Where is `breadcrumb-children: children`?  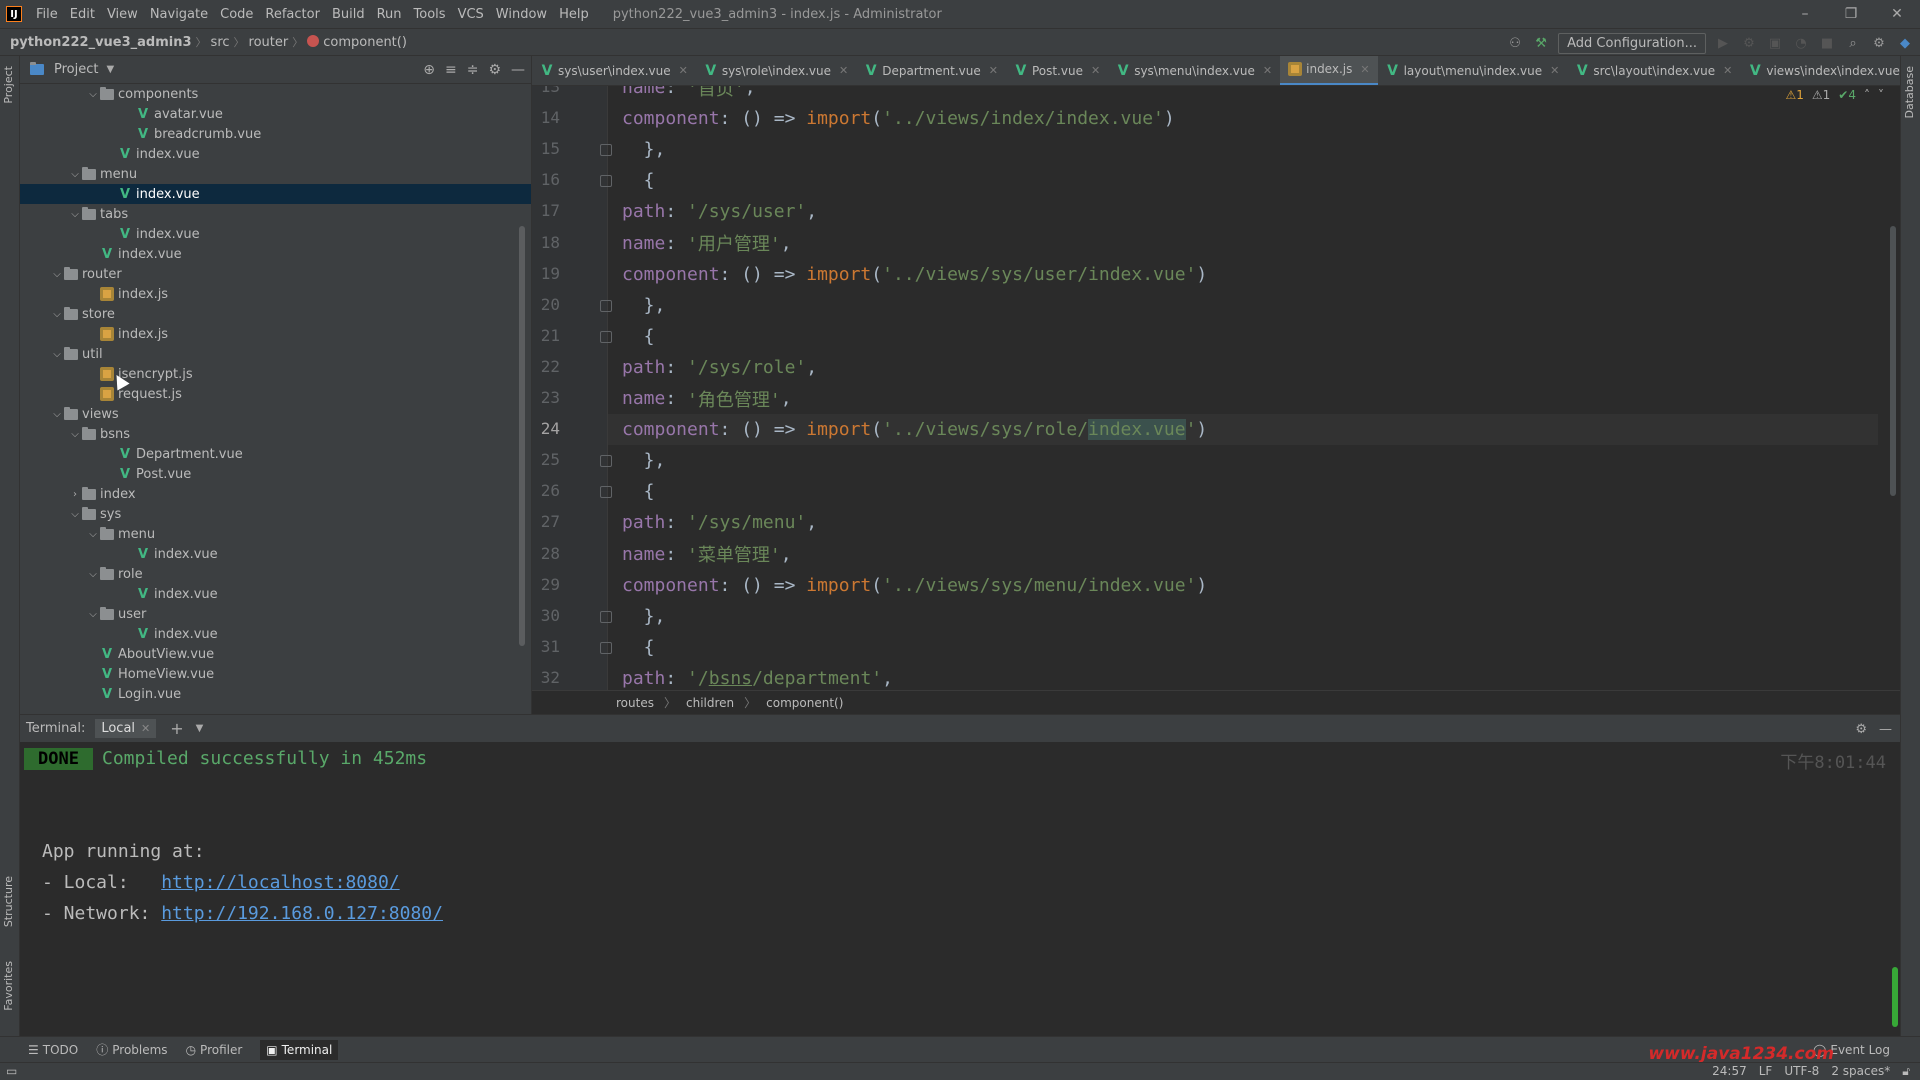 breadcrumb-children: children is located at coordinates (710, 703).